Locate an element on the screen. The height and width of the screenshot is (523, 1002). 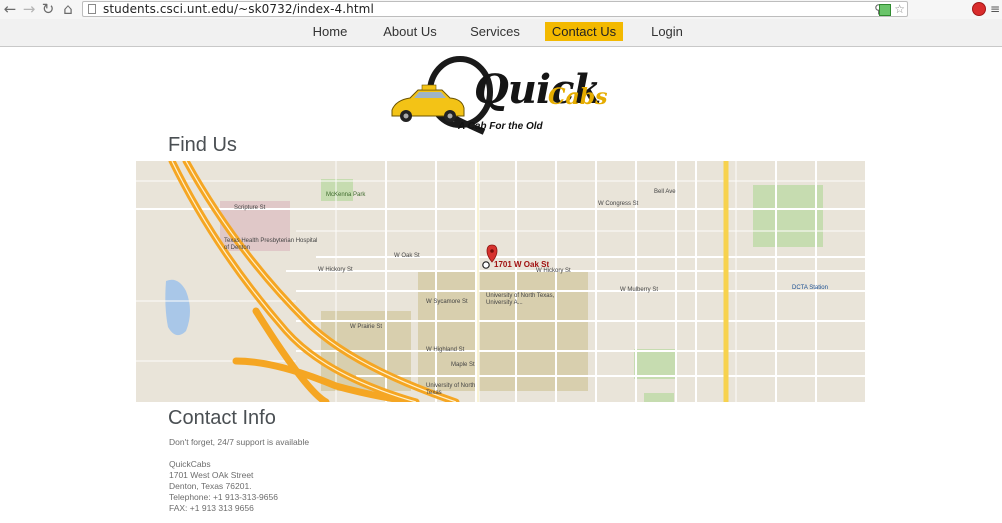
map-label-congress: W Congress St is located at coordinates (618, 204).